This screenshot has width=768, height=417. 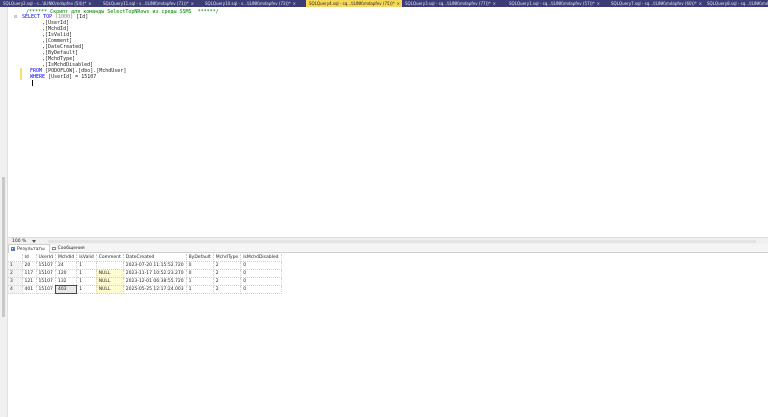 I want to click on horizontal-scrollbar, so click(x=402, y=241).